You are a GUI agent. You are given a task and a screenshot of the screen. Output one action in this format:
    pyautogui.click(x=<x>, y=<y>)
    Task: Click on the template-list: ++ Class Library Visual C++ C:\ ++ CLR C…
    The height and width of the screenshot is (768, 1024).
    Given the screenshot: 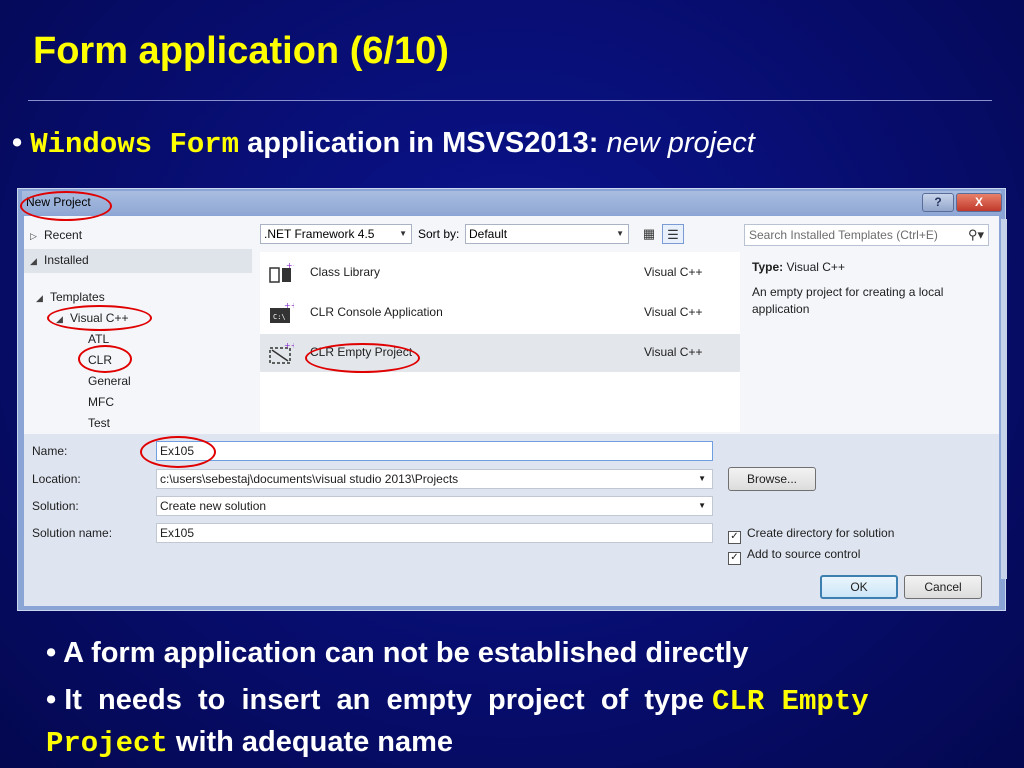 What is the action you would take?
    pyautogui.click(x=500, y=342)
    